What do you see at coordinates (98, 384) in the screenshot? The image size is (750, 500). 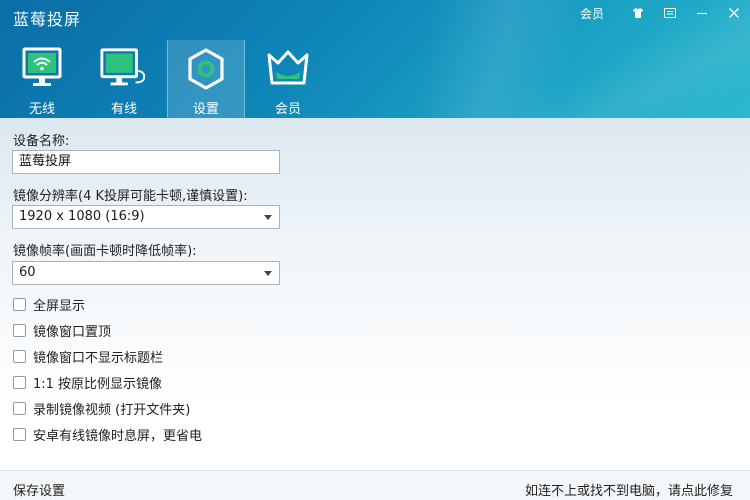 I see `checkbox-label: 1:1 按原比例显示镜像` at bounding box center [98, 384].